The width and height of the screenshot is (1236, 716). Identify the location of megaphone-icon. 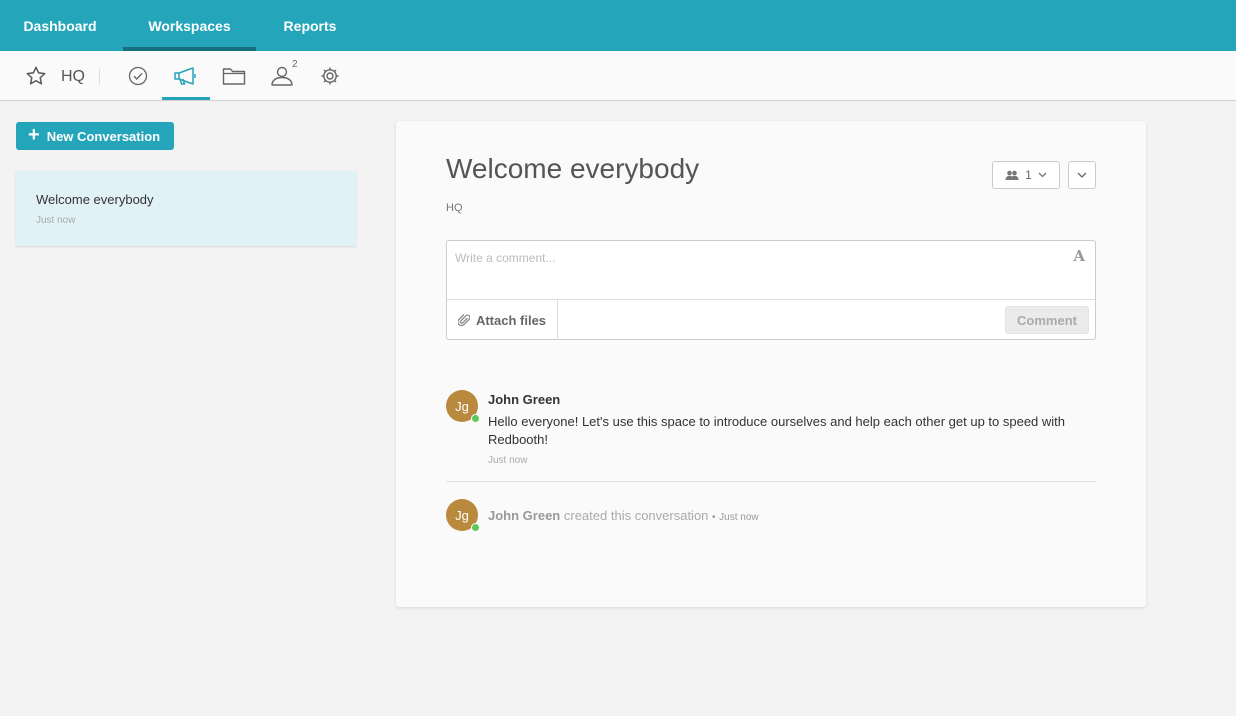
(185, 75).